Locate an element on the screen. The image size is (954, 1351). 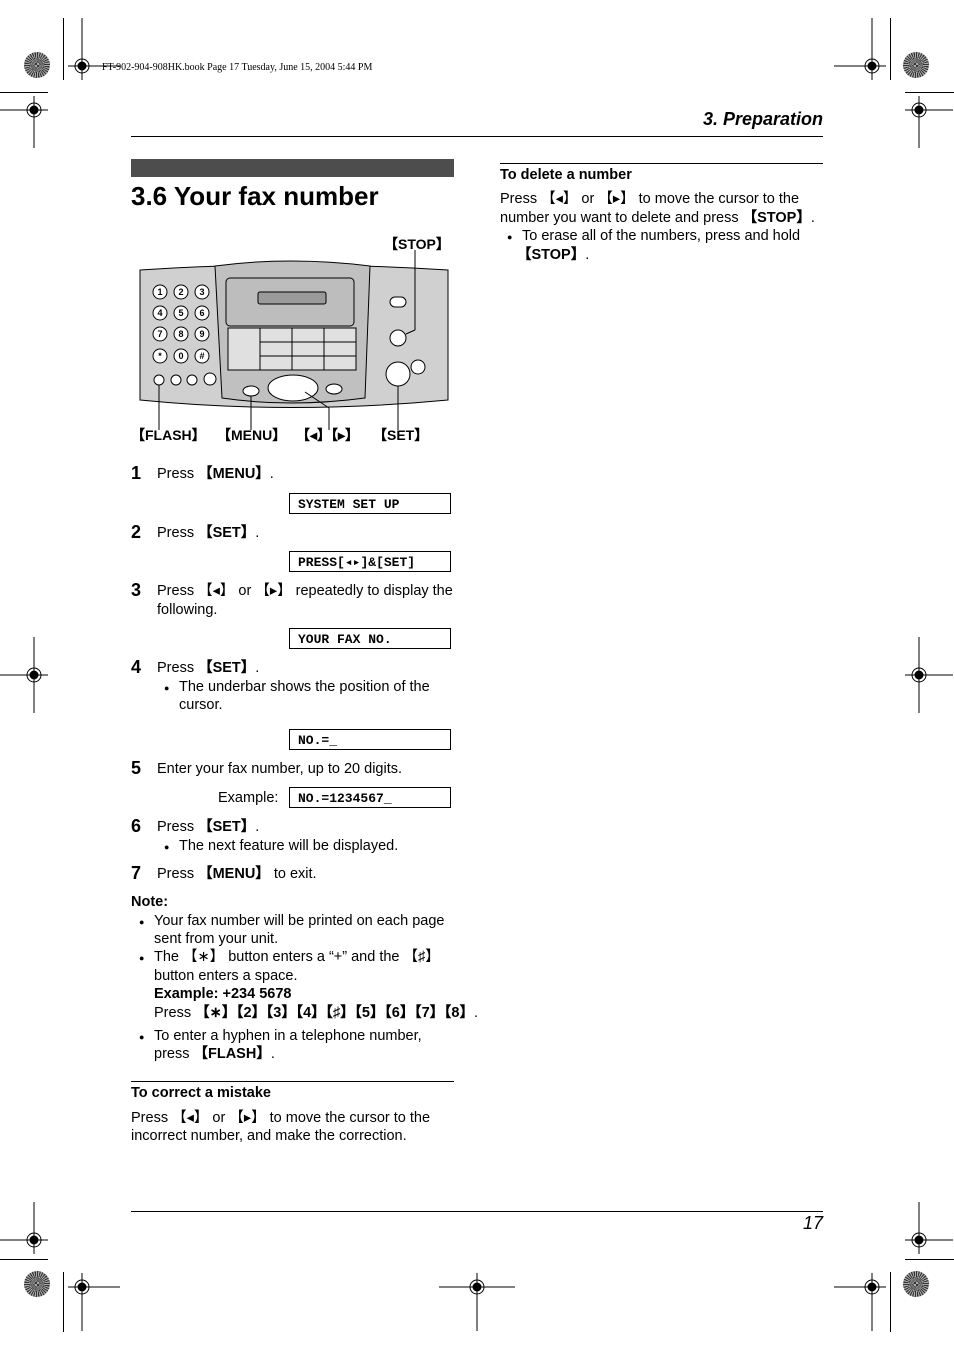
keypad-key: 4 is located at coordinates (159, 313).